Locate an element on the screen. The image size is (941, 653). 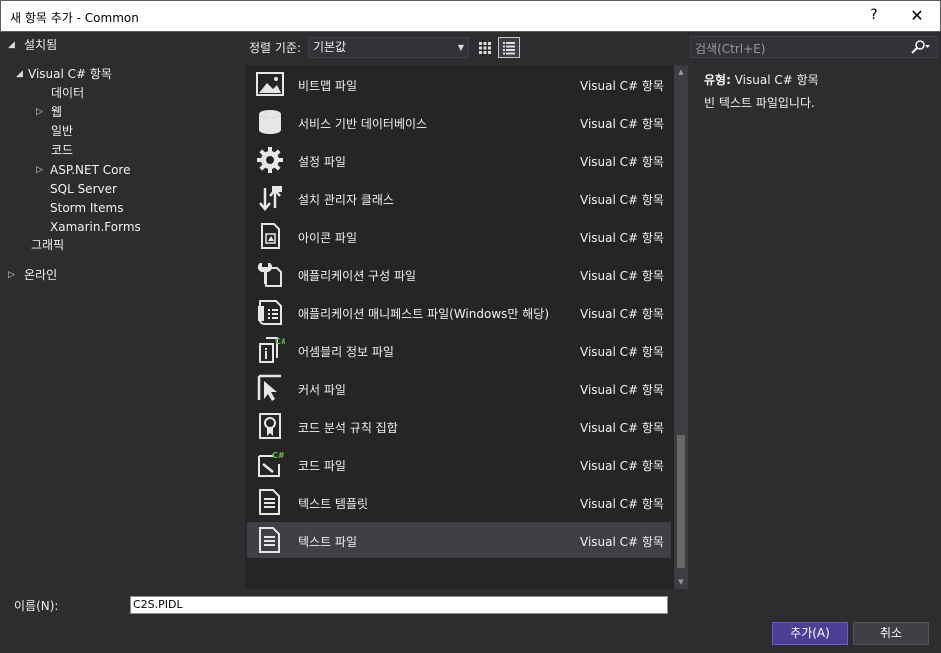
tree-item-label: 코드 is located at coordinates (62, 150).